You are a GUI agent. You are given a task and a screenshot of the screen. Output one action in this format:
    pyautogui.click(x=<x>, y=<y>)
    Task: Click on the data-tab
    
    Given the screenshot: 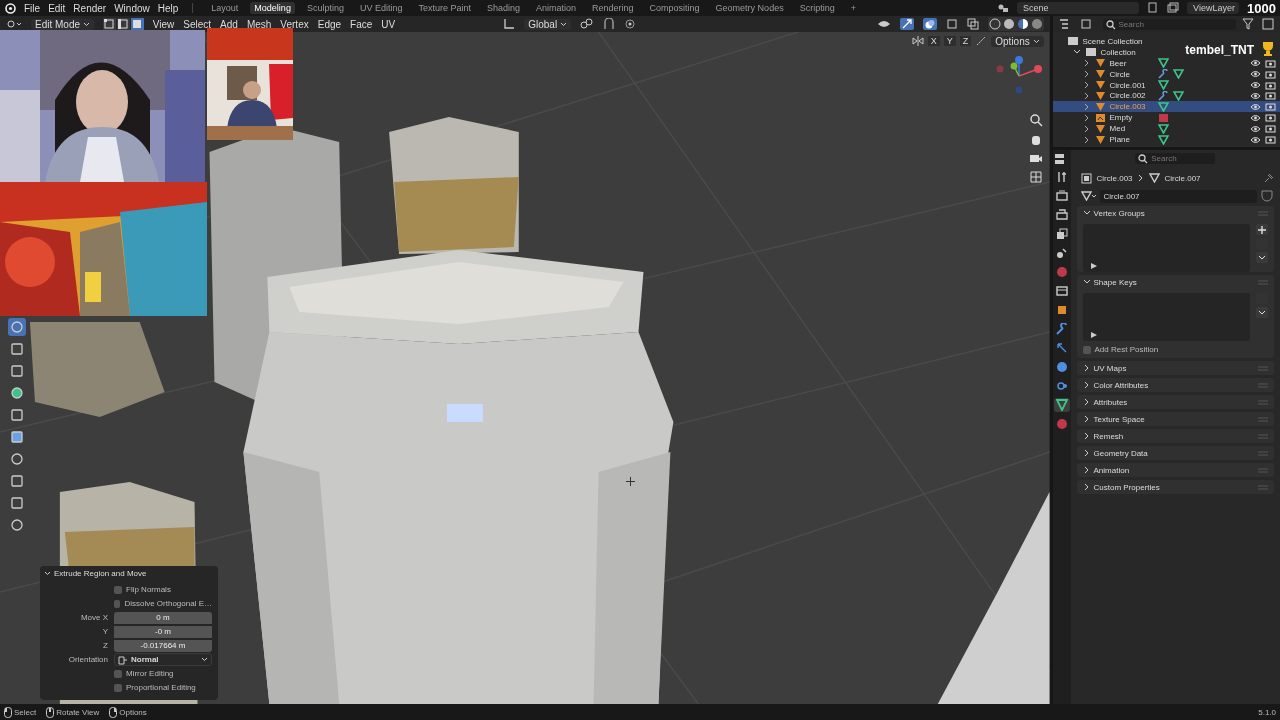 What is the action you would take?
    pyautogui.click(x=1061, y=405)
    